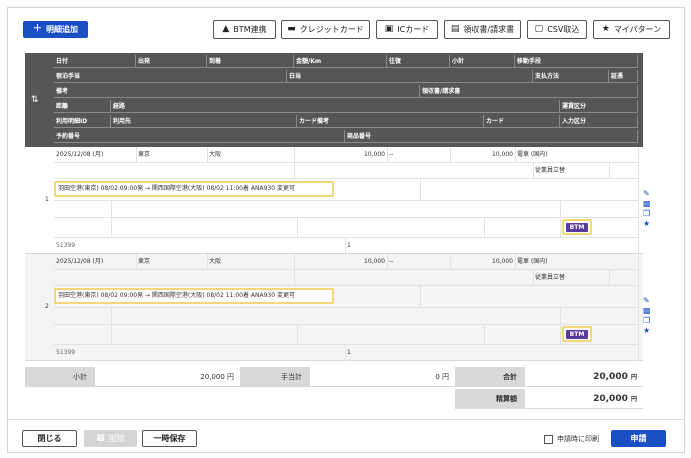 The height and width of the screenshot is (458, 691). Describe the element at coordinates (610, 377) in the screenshot. I see `total-value: 20,000` at that location.